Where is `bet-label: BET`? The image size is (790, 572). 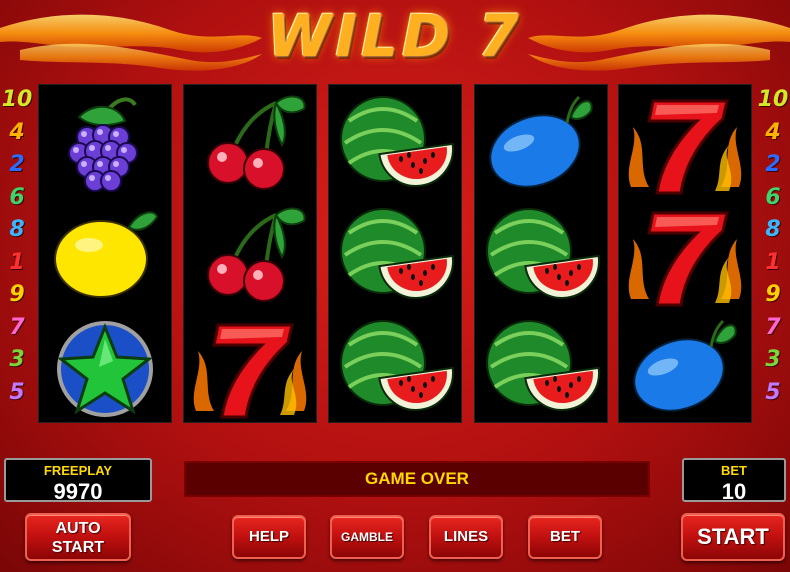
bet-label: BET is located at coordinates (734, 470).